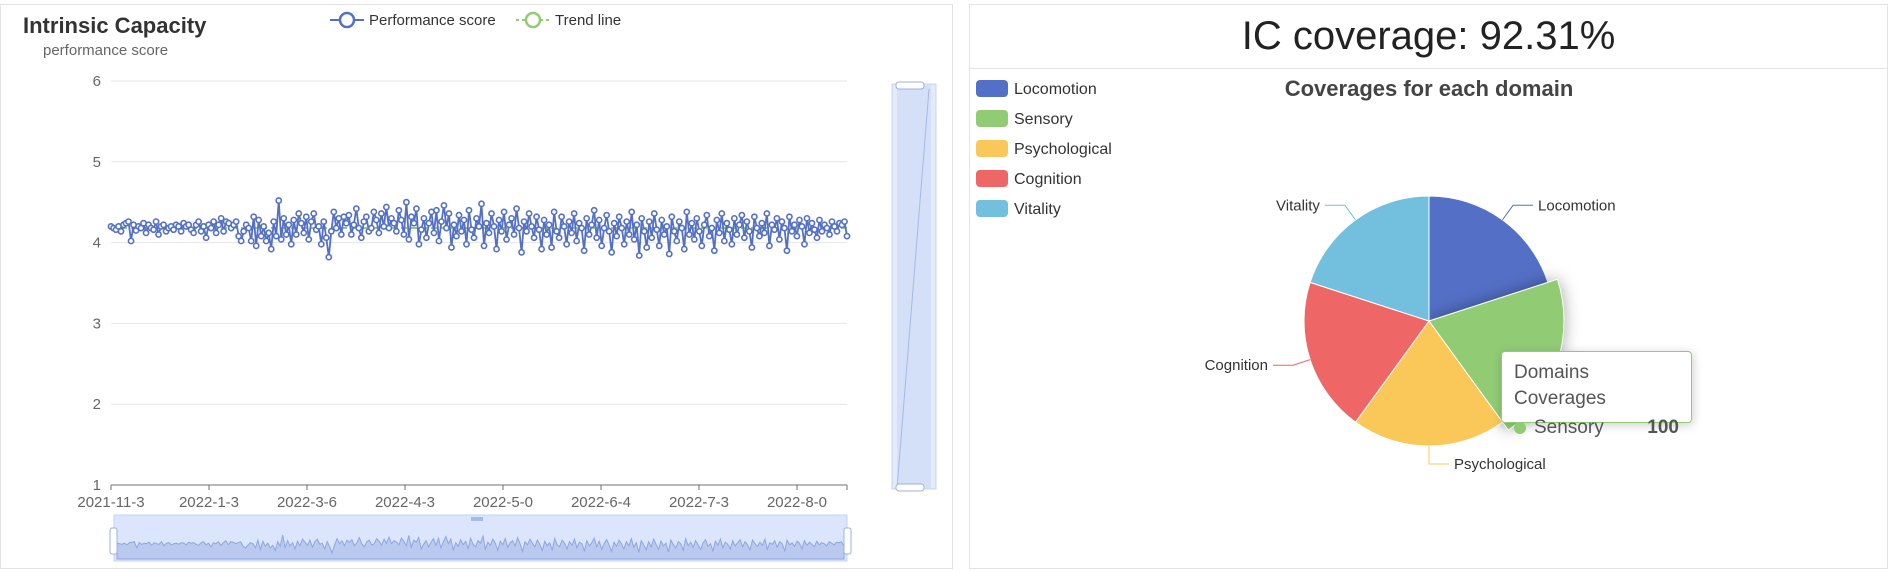 The image size is (1899, 573). Describe the element at coordinates (914, 286) in the screenshot. I see `y-zoom-slider` at that location.